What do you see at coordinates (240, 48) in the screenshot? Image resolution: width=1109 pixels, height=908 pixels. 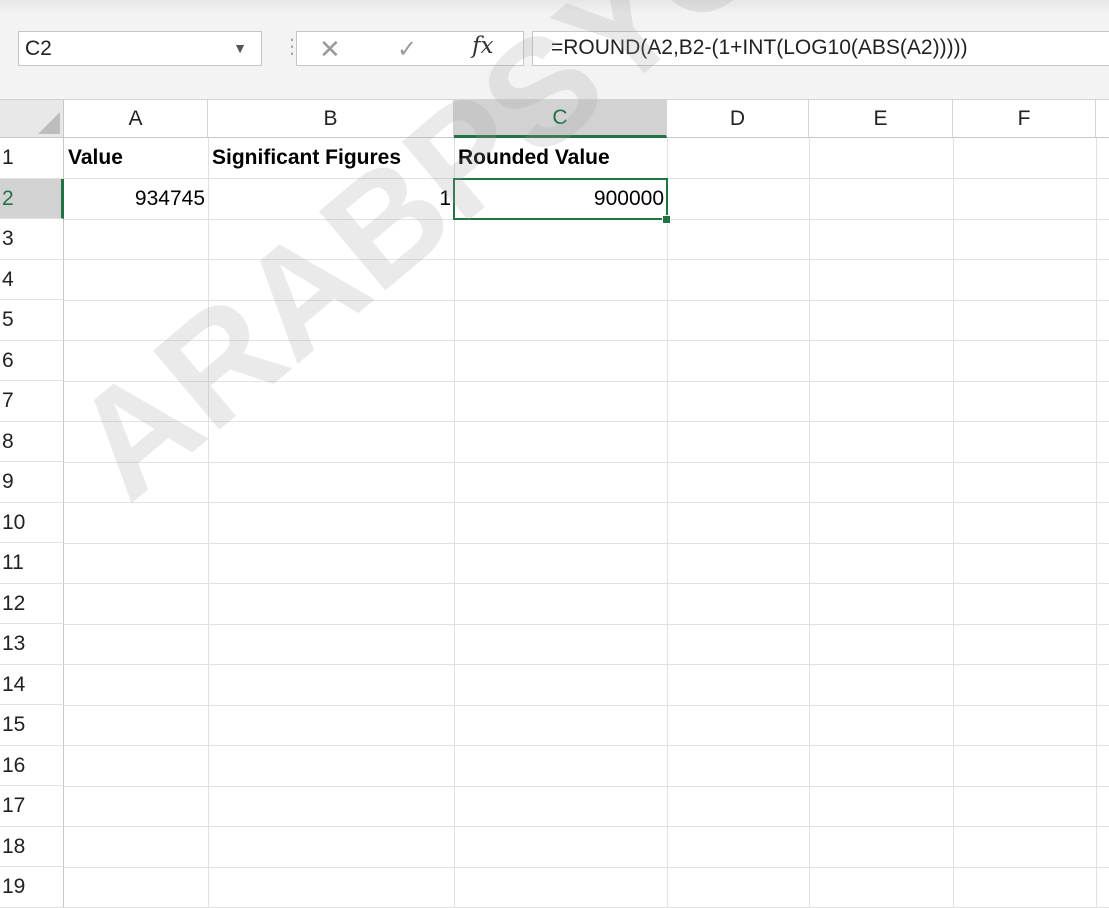 I see `chevron-down-icon: ▼` at bounding box center [240, 48].